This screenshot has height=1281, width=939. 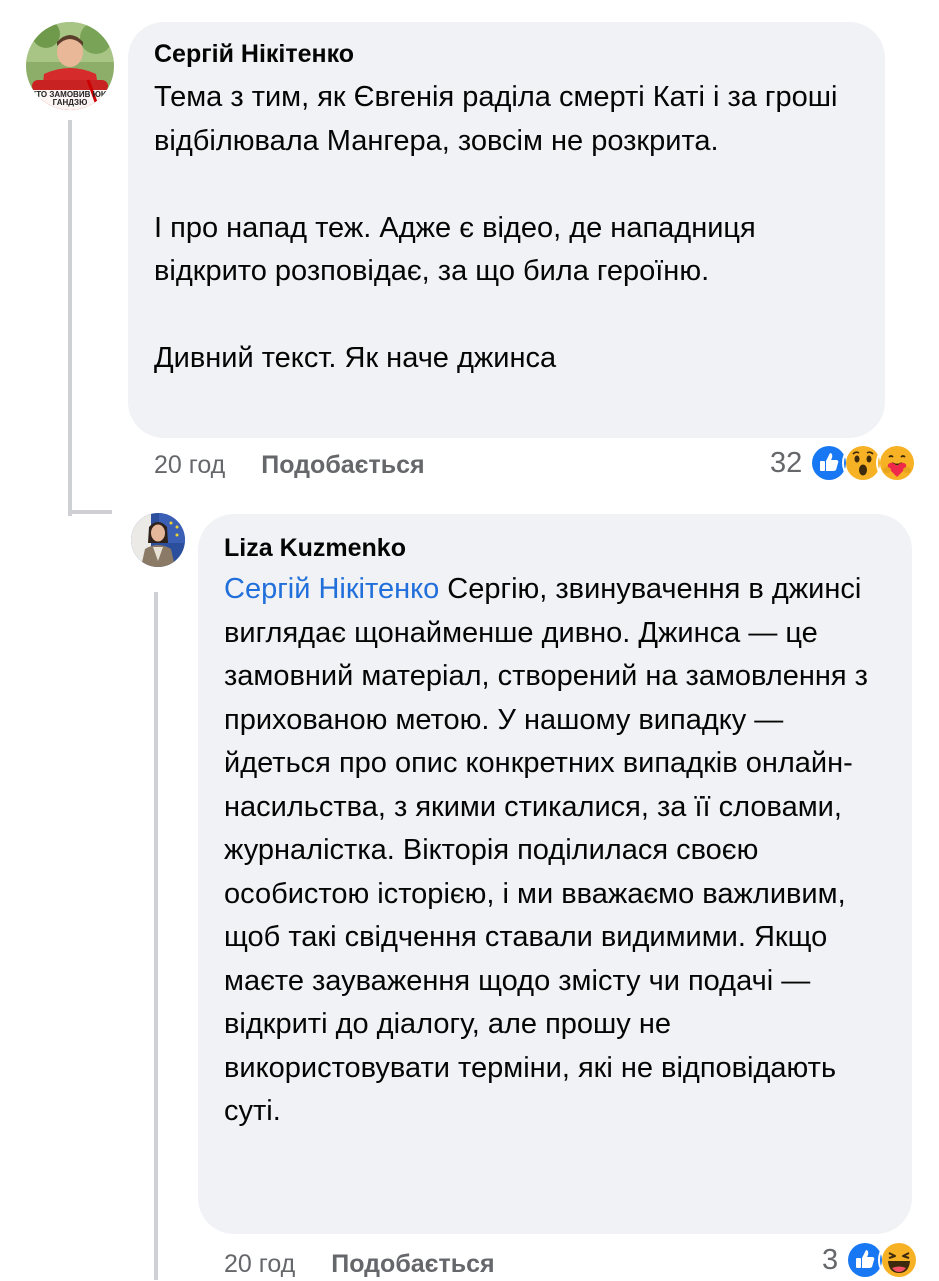 I want to click on comment-author-liza: Liza Kuzmenko, so click(x=315, y=548).